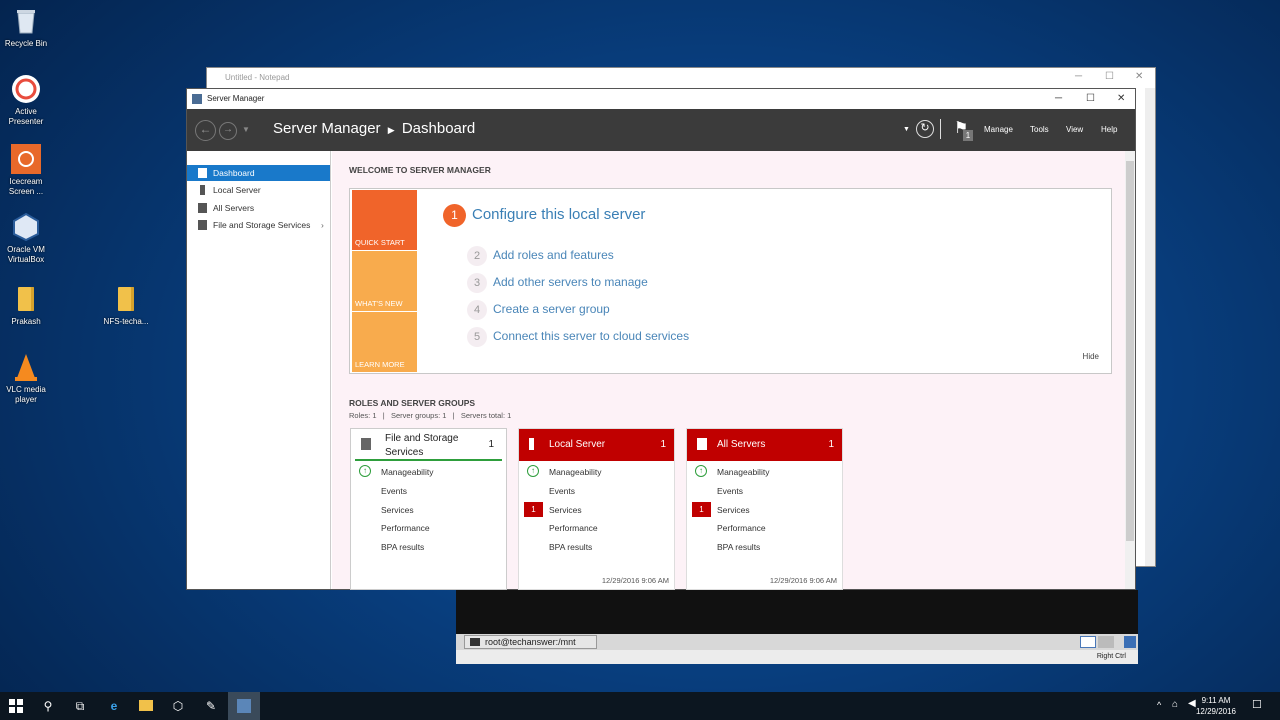 The image size is (1280, 720). I want to click on show-desktop-icon, so click(1130, 642).